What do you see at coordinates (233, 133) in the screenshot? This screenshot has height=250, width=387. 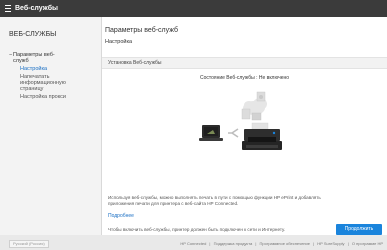 I see `connector-arrows-icon` at bounding box center [233, 133].